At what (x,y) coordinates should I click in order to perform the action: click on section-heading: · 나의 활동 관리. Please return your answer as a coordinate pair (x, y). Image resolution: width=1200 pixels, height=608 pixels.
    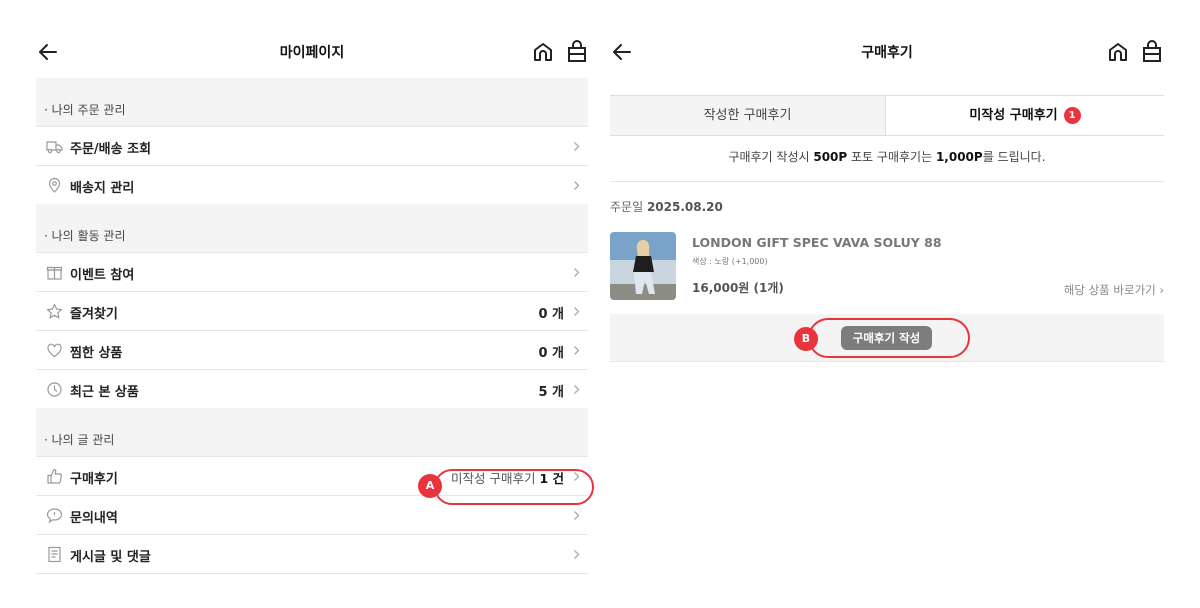
    Looking at the image, I should click on (85, 236).